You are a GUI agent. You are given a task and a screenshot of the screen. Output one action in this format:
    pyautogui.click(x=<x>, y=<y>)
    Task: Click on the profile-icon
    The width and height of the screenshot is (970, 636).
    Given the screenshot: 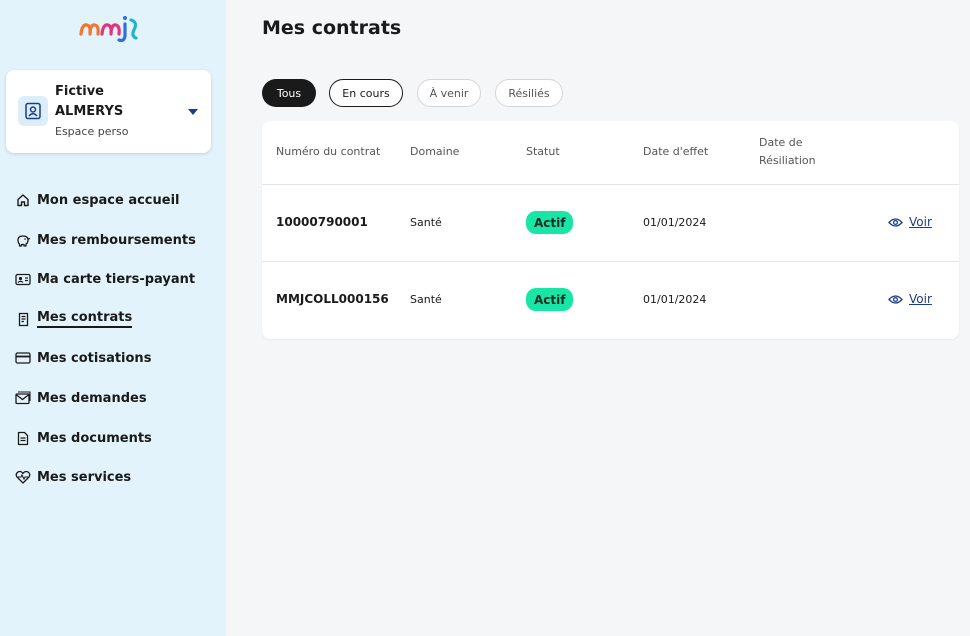 What is the action you would take?
    pyautogui.click(x=33, y=111)
    